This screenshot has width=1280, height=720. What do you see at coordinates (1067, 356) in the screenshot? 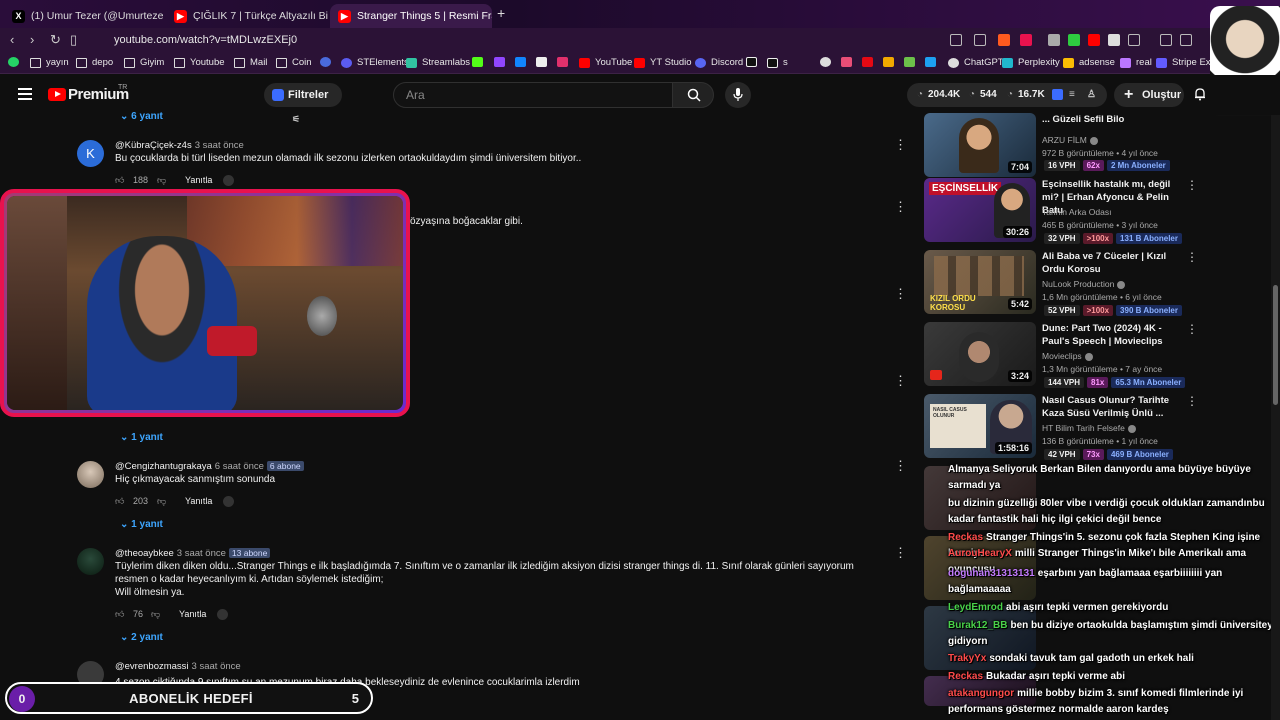
I see `channel-name: Movieclips` at bounding box center [1067, 356].